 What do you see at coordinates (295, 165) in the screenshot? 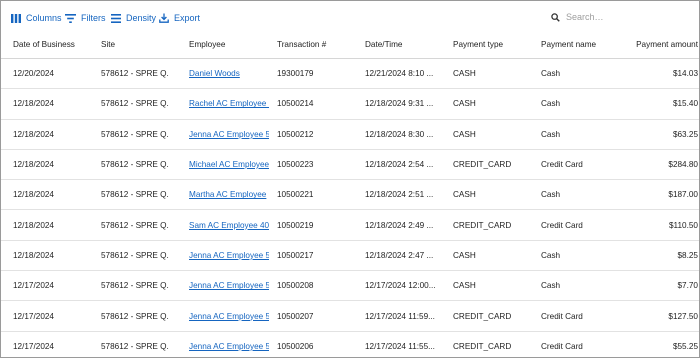
I see `transaction-number-cell: 10500223` at bounding box center [295, 165].